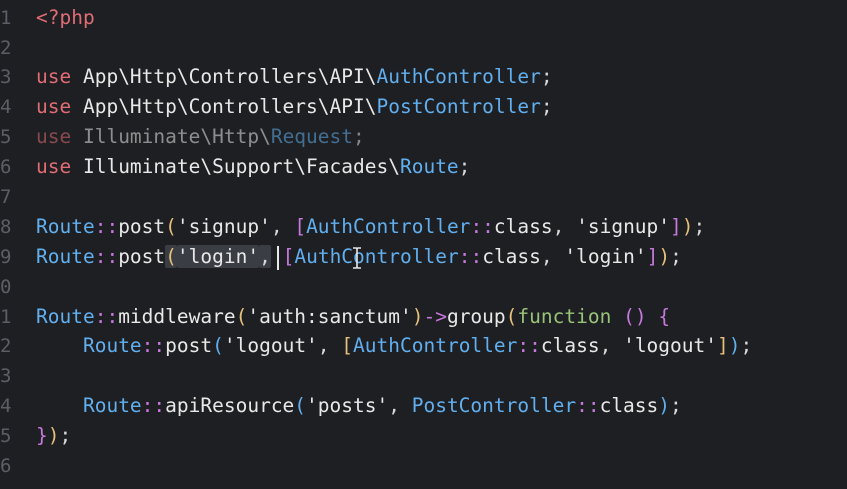  What do you see at coordinates (423, 376) in the screenshot?
I see `code-line: 3` at bounding box center [423, 376].